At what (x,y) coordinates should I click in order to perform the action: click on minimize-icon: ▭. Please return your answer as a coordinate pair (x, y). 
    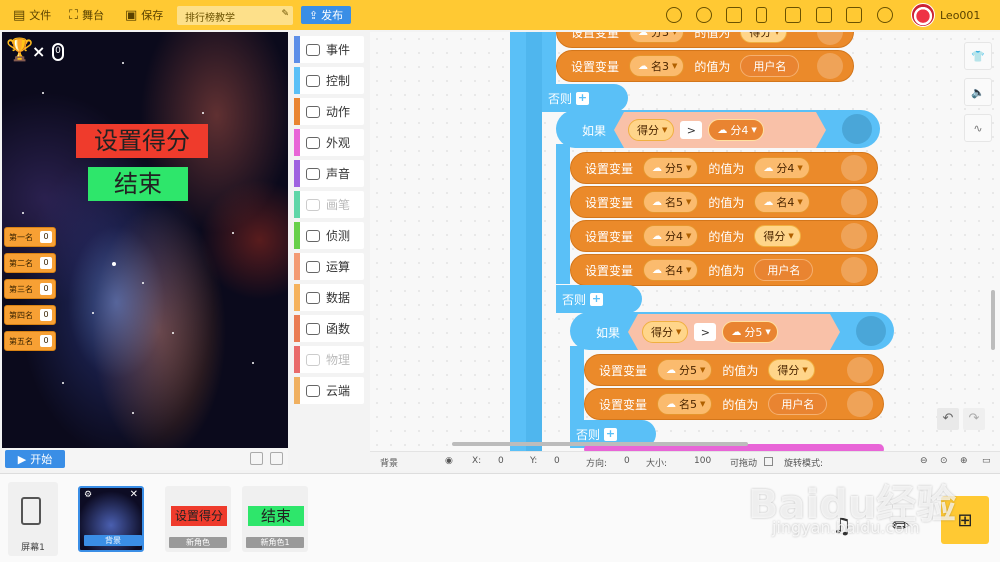
    Looking at the image, I should click on (986, 461).